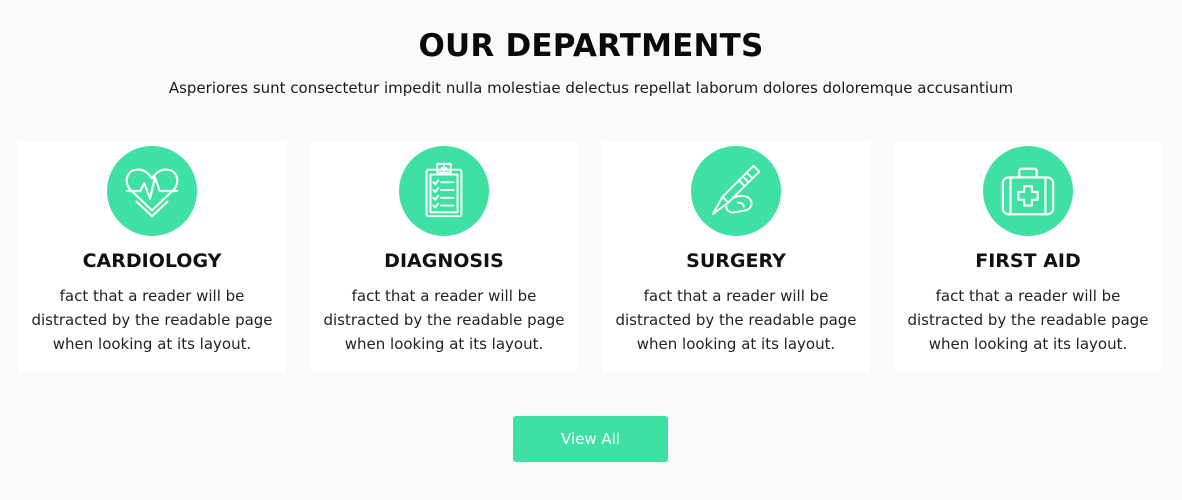 The image size is (1182, 500). Describe the element at coordinates (590, 439) in the screenshot. I see `view-all-button: View All` at that location.